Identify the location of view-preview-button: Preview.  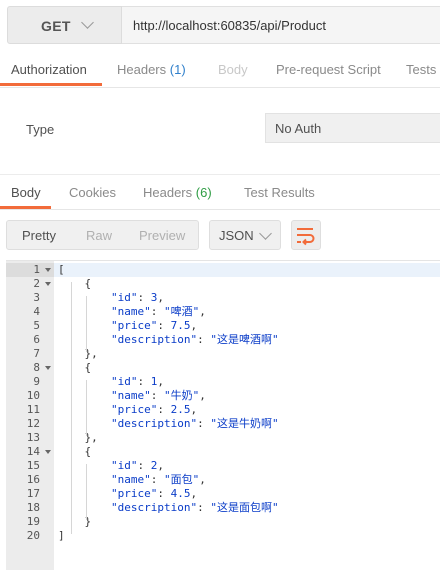
(162, 235).